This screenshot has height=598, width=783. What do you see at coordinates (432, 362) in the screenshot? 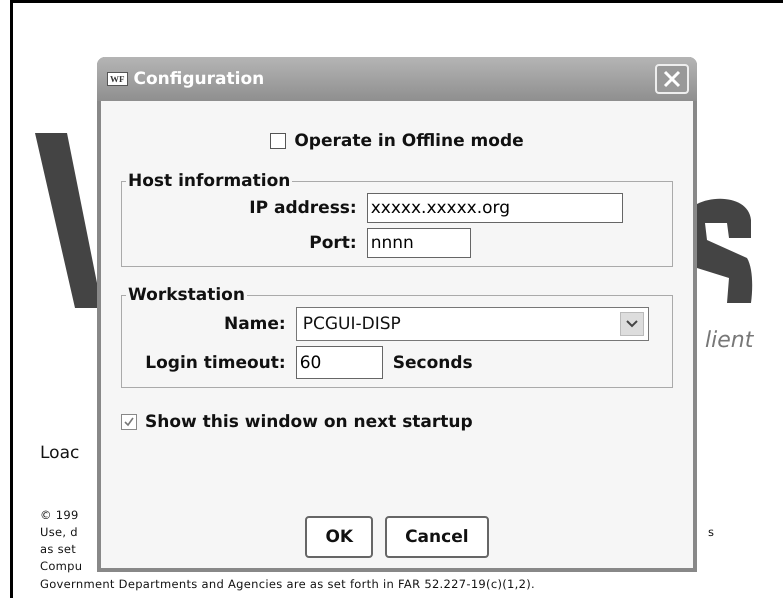
I see `unit-label: Seconds` at bounding box center [432, 362].